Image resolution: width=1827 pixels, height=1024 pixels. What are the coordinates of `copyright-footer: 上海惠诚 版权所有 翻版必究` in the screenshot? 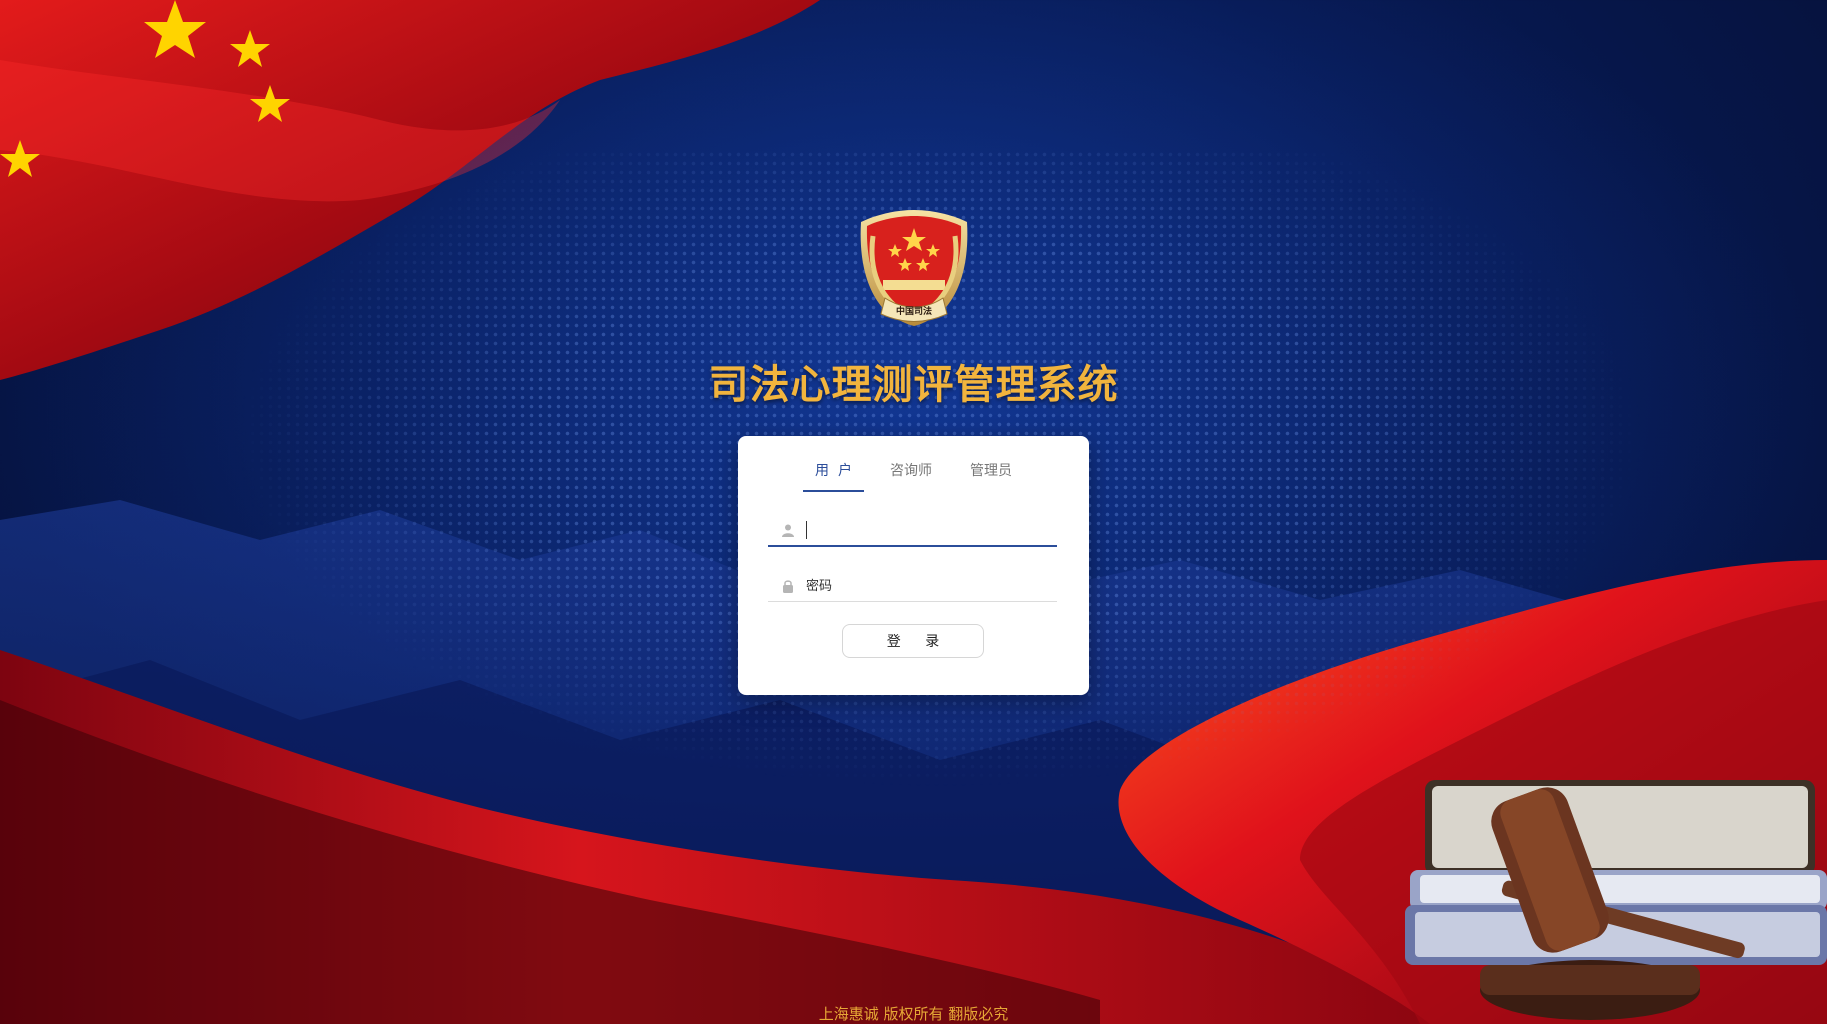 It's located at (913, 1014).